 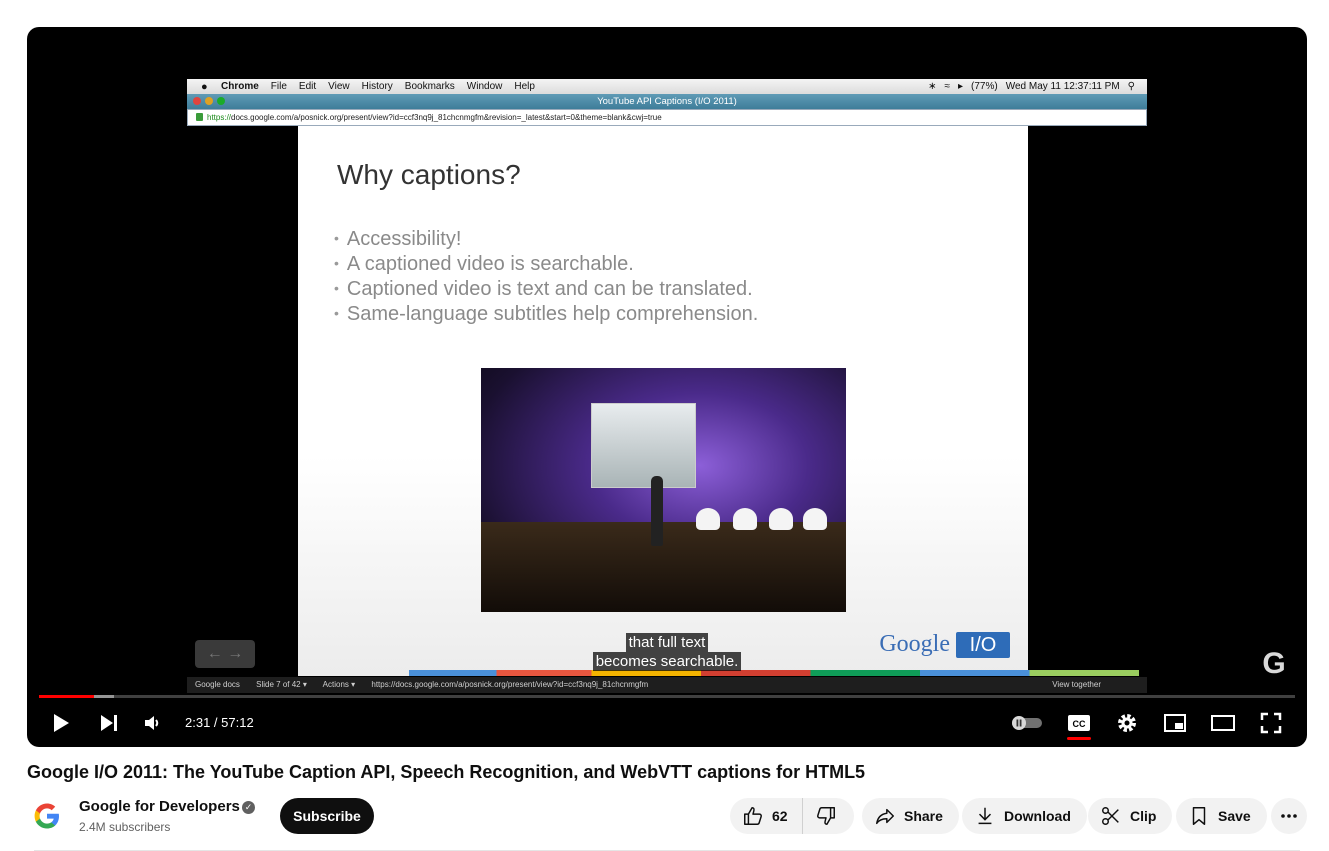 I want to click on spotlight-icon: ⚲, so click(x=1131, y=86).